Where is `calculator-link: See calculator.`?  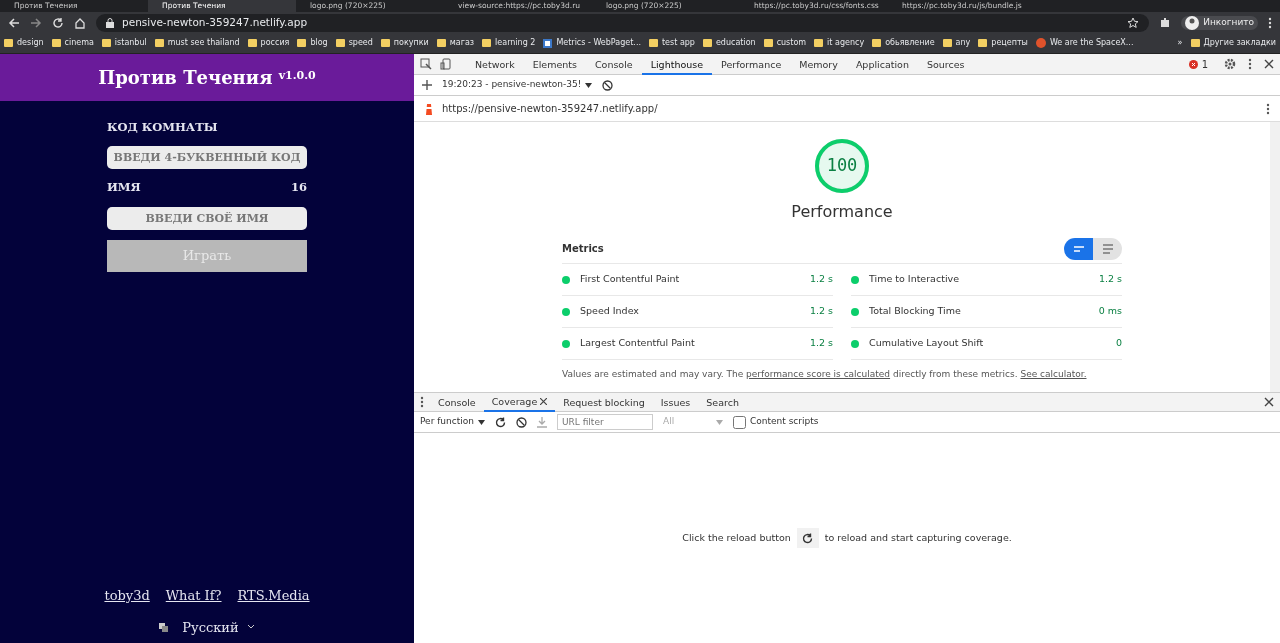 calculator-link: See calculator. is located at coordinates (1053, 374).